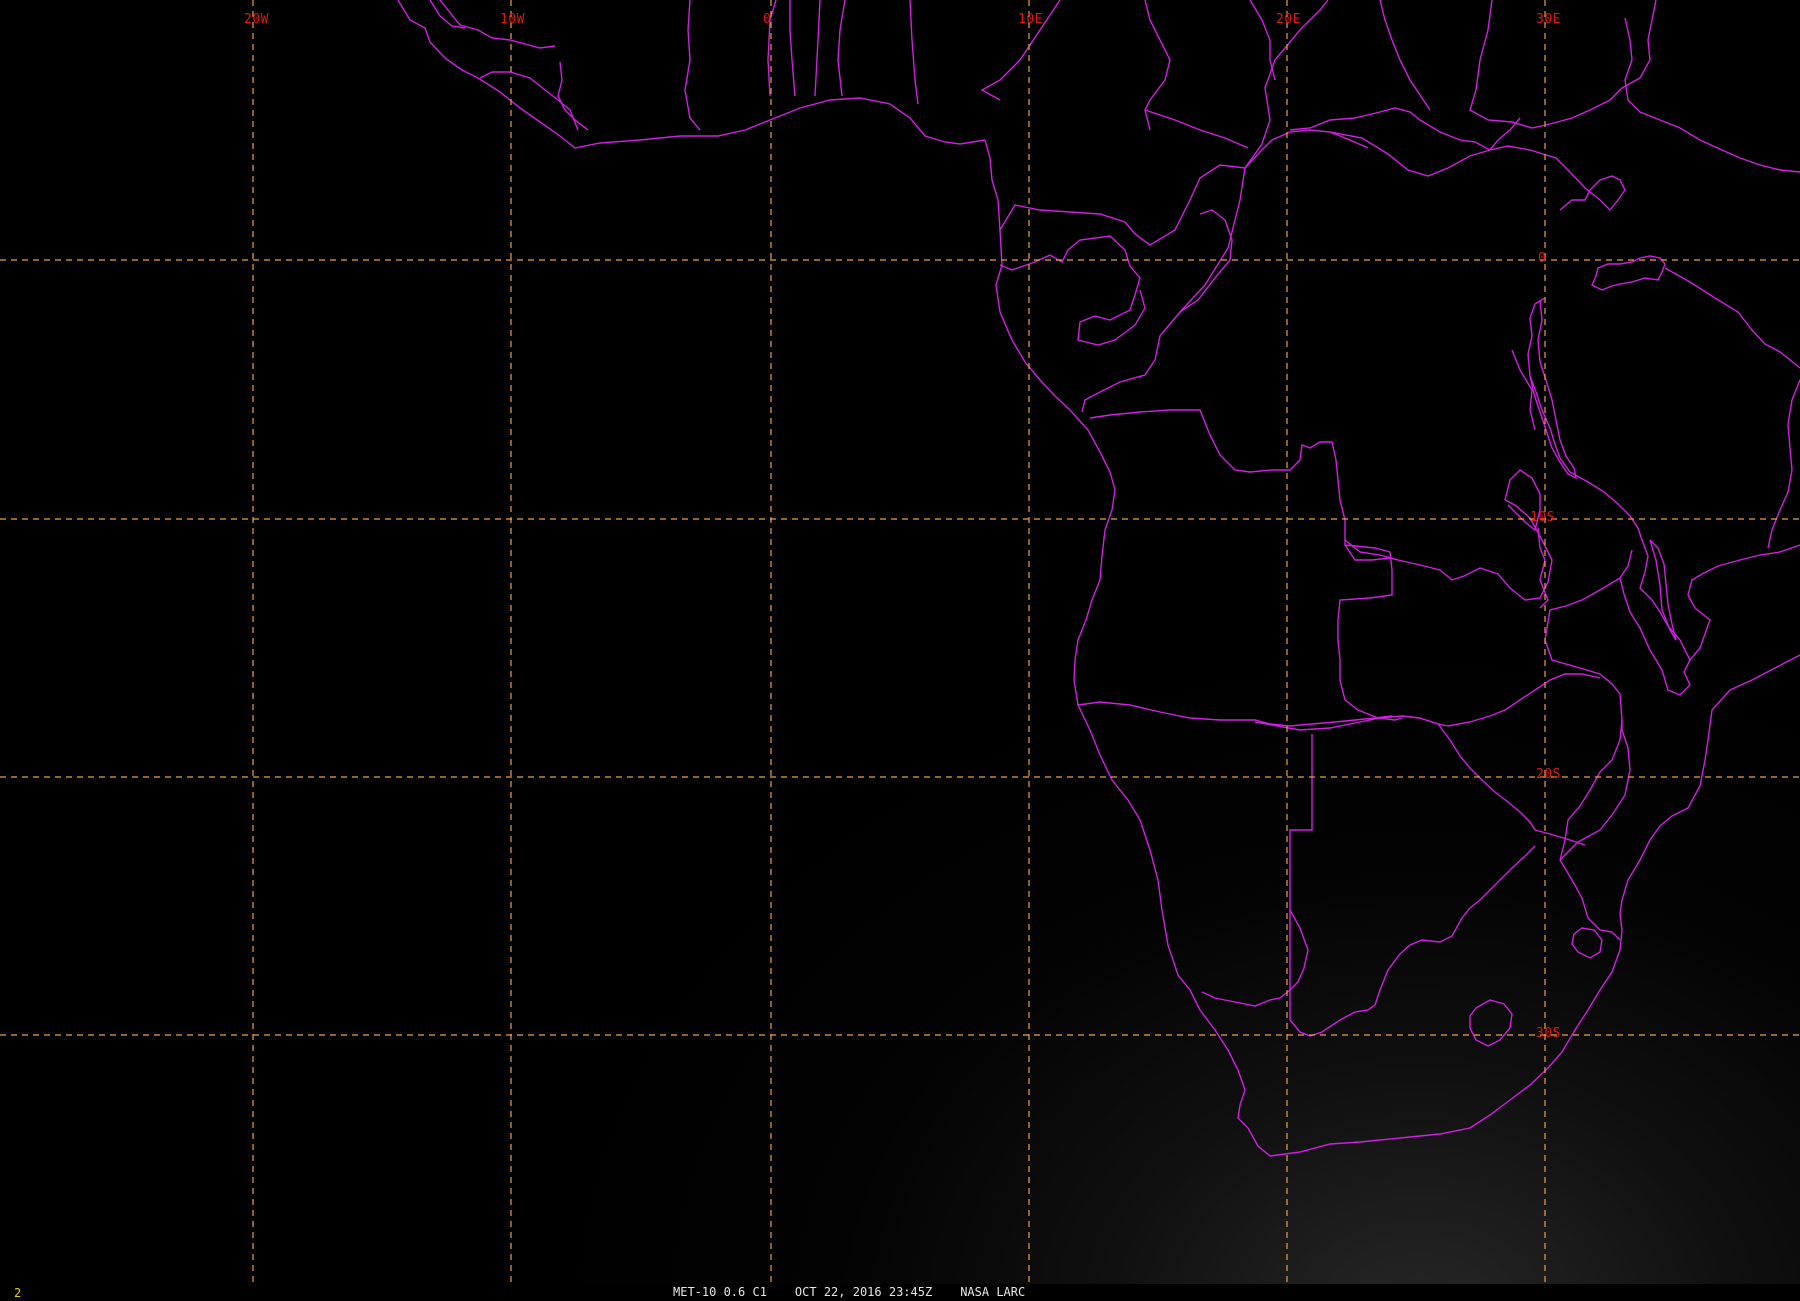 This screenshot has width=1800, height=1301. I want to click on sierra-leone-border, so click(529, 101).